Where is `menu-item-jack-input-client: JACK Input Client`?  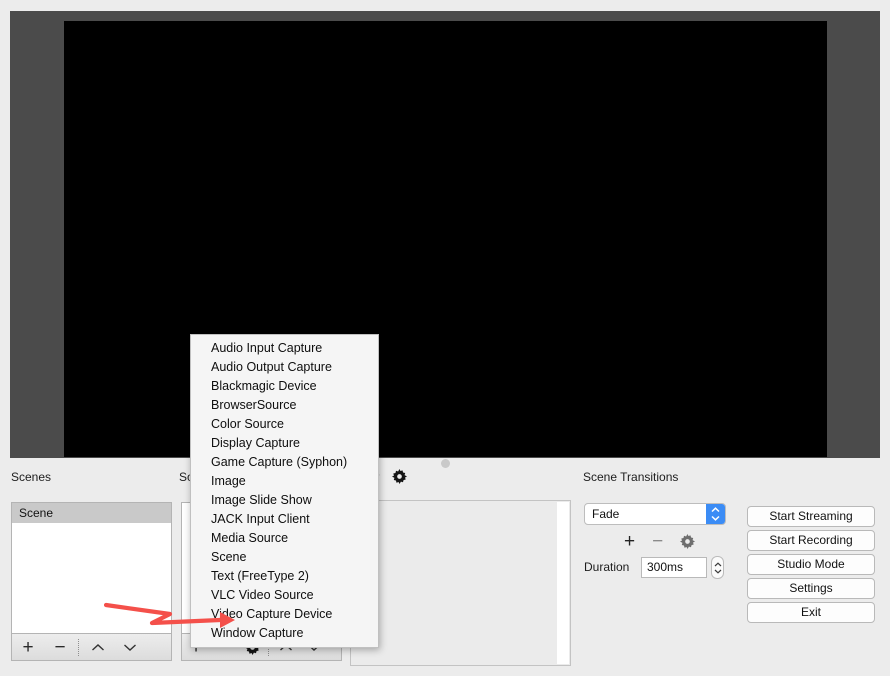 menu-item-jack-input-client: JACK Input Client is located at coordinates (284, 519).